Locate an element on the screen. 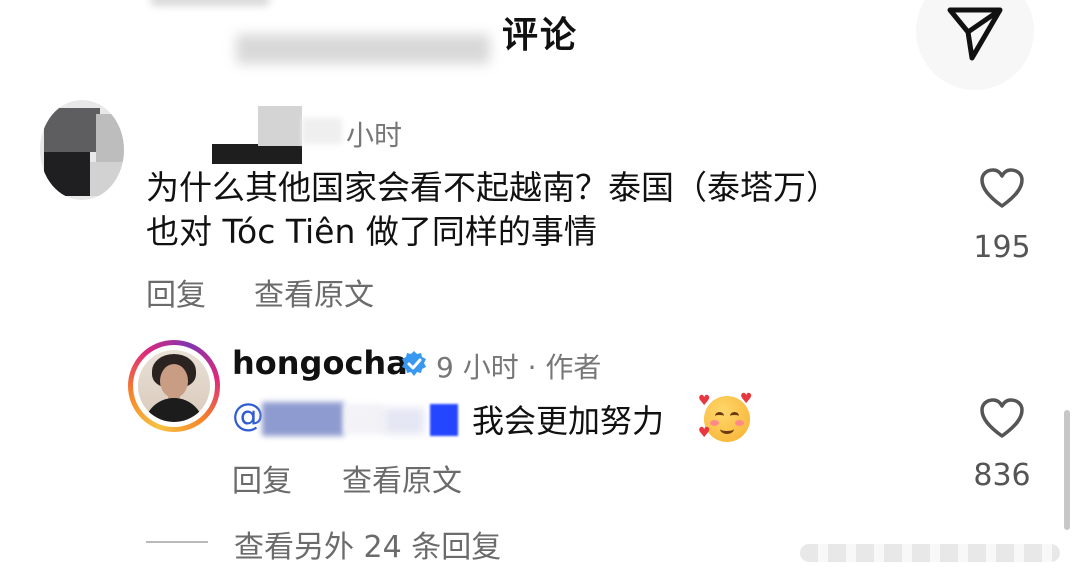 The image size is (1080, 581). comment-text: 我会更加努力 is located at coordinates (568, 421).